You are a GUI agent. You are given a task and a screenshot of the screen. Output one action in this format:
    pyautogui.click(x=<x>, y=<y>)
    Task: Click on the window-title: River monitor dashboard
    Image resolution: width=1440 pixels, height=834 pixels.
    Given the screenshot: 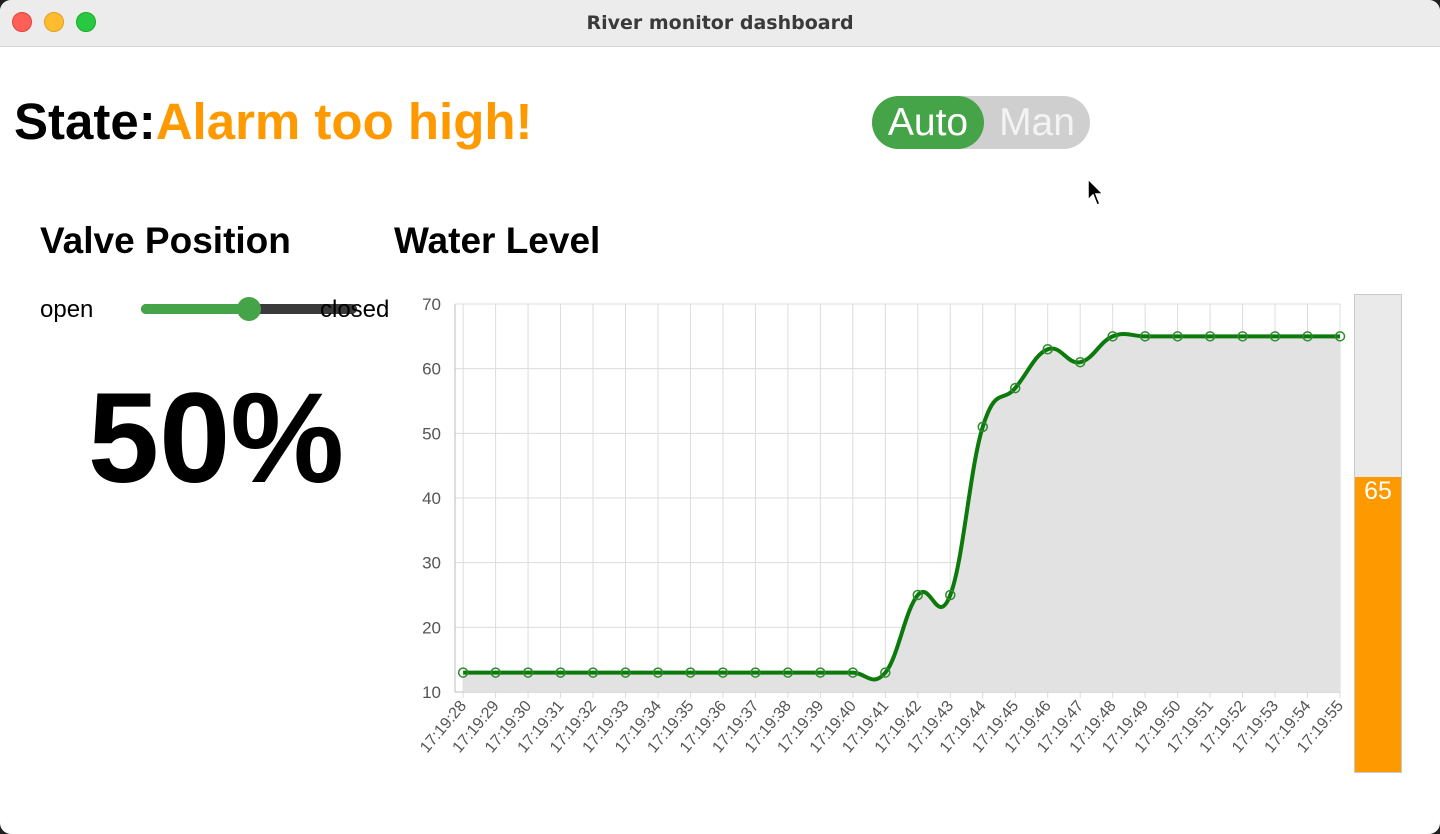 What is the action you would take?
    pyautogui.click(x=720, y=23)
    